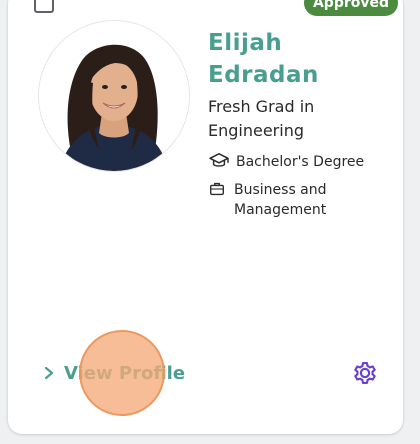  What do you see at coordinates (44, 6) in the screenshot?
I see `select-checkbox` at bounding box center [44, 6].